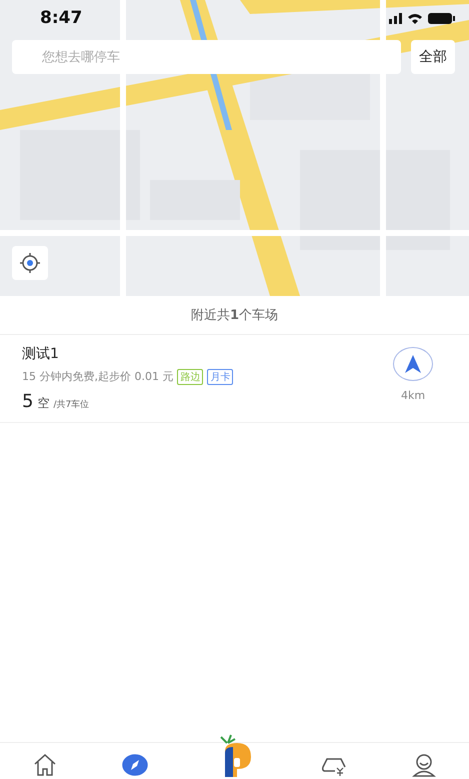 The height and width of the screenshot is (779, 469). I want to click on search-field: 您想去哪停车, so click(206, 57).